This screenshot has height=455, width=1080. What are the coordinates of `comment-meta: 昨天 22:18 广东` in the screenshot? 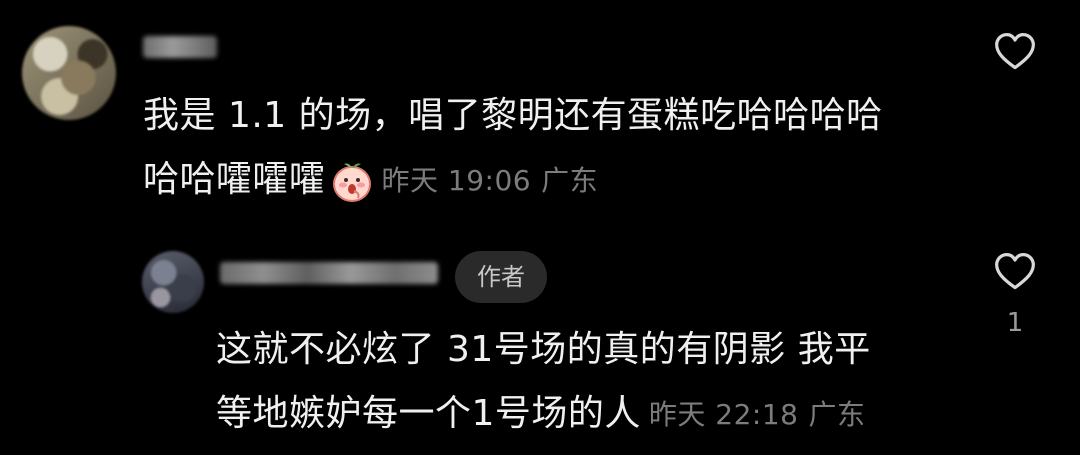 It's located at (757, 414).